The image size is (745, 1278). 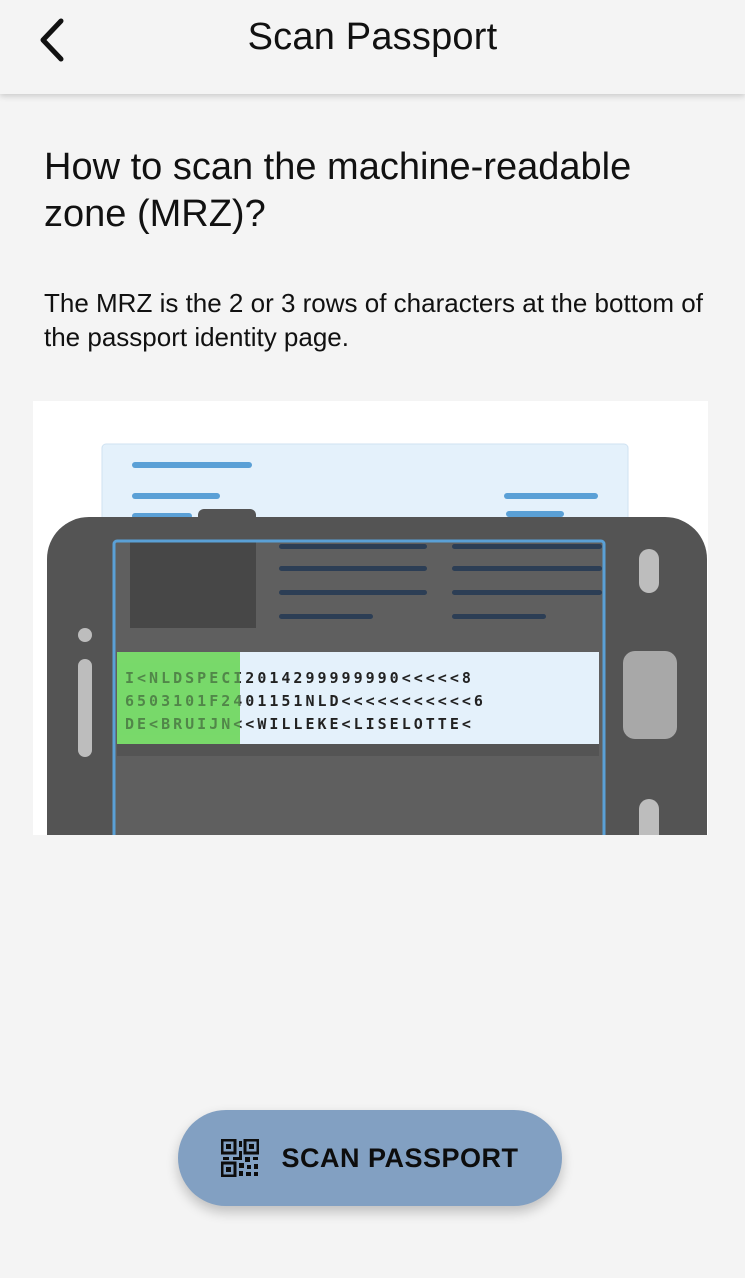 I want to click on scan-passport-label: SCAN PASSPORT, so click(x=400, y=1157).